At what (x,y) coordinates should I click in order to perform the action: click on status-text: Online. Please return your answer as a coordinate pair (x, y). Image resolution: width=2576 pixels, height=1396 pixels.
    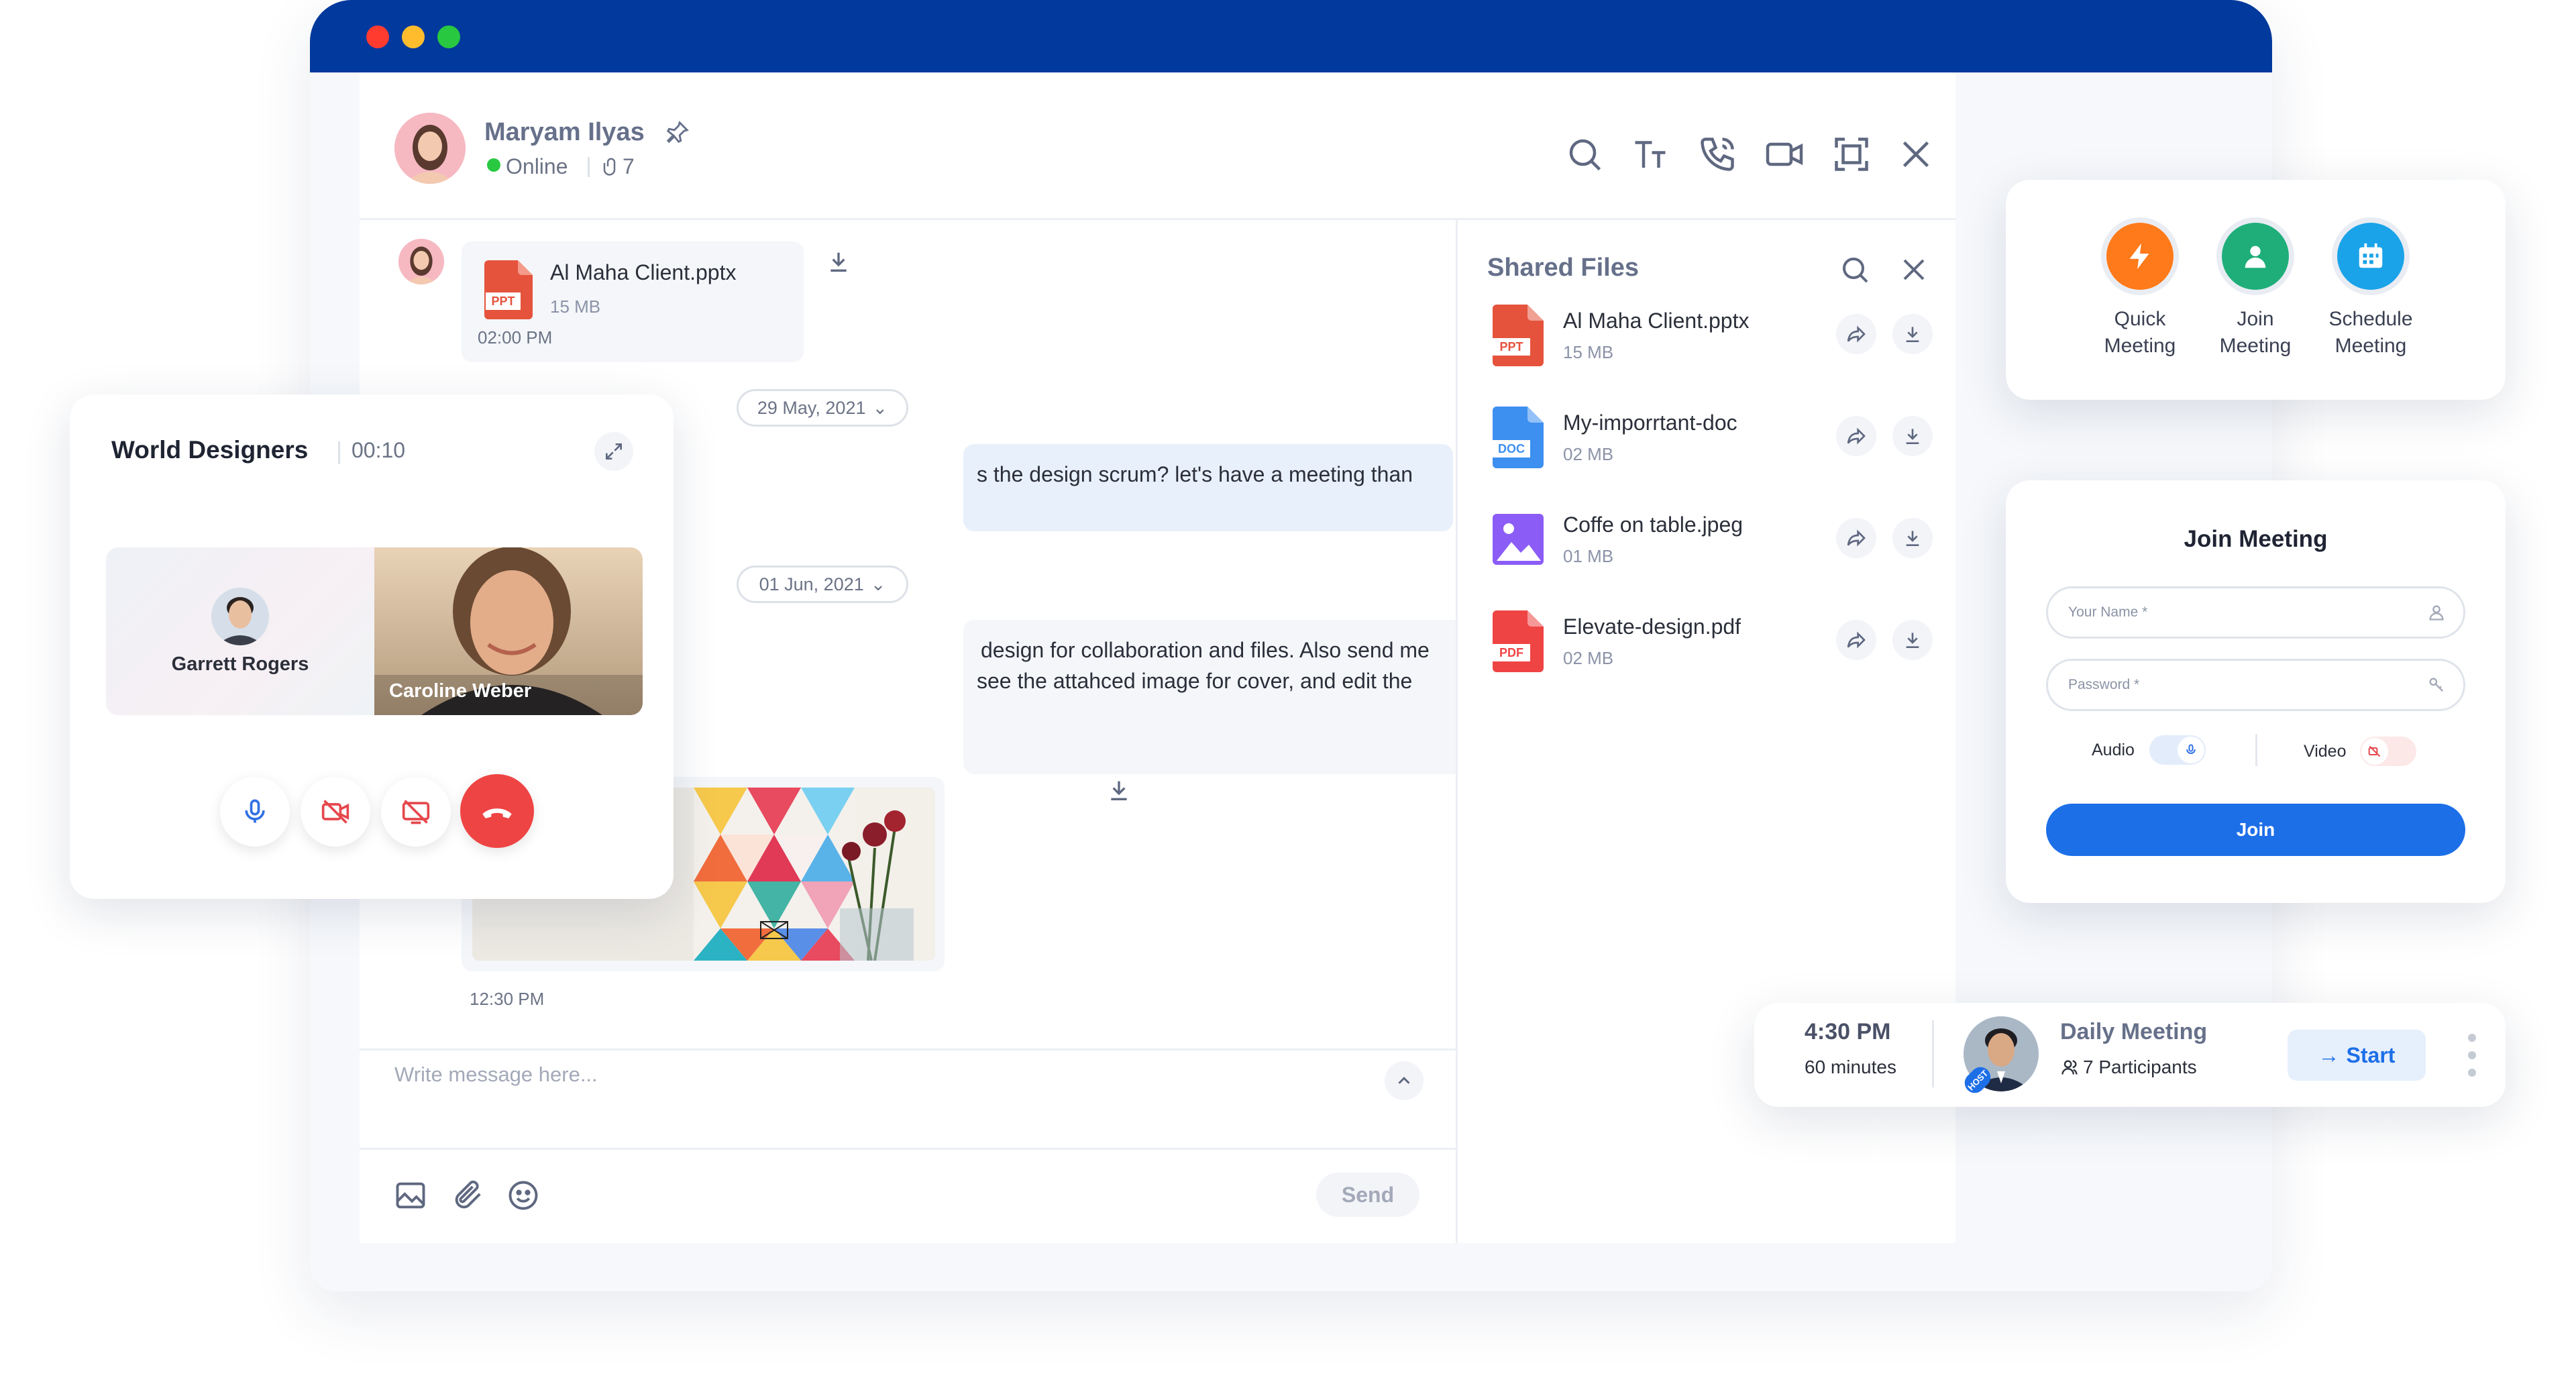
    Looking at the image, I should click on (537, 166).